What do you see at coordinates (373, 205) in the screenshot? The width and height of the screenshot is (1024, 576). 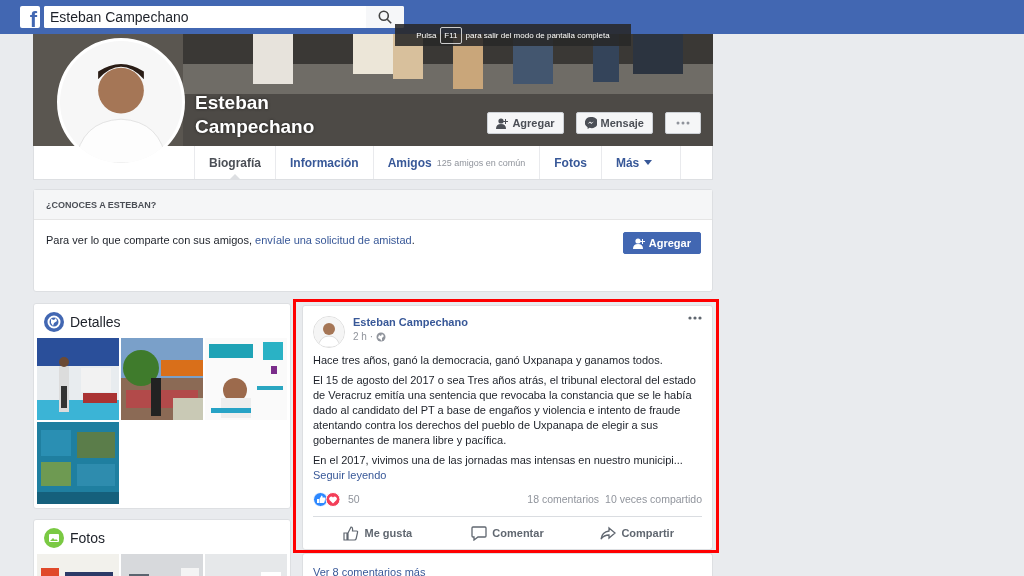 I see `card-title: ¿CONOCES A ESTEBAN?` at bounding box center [373, 205].